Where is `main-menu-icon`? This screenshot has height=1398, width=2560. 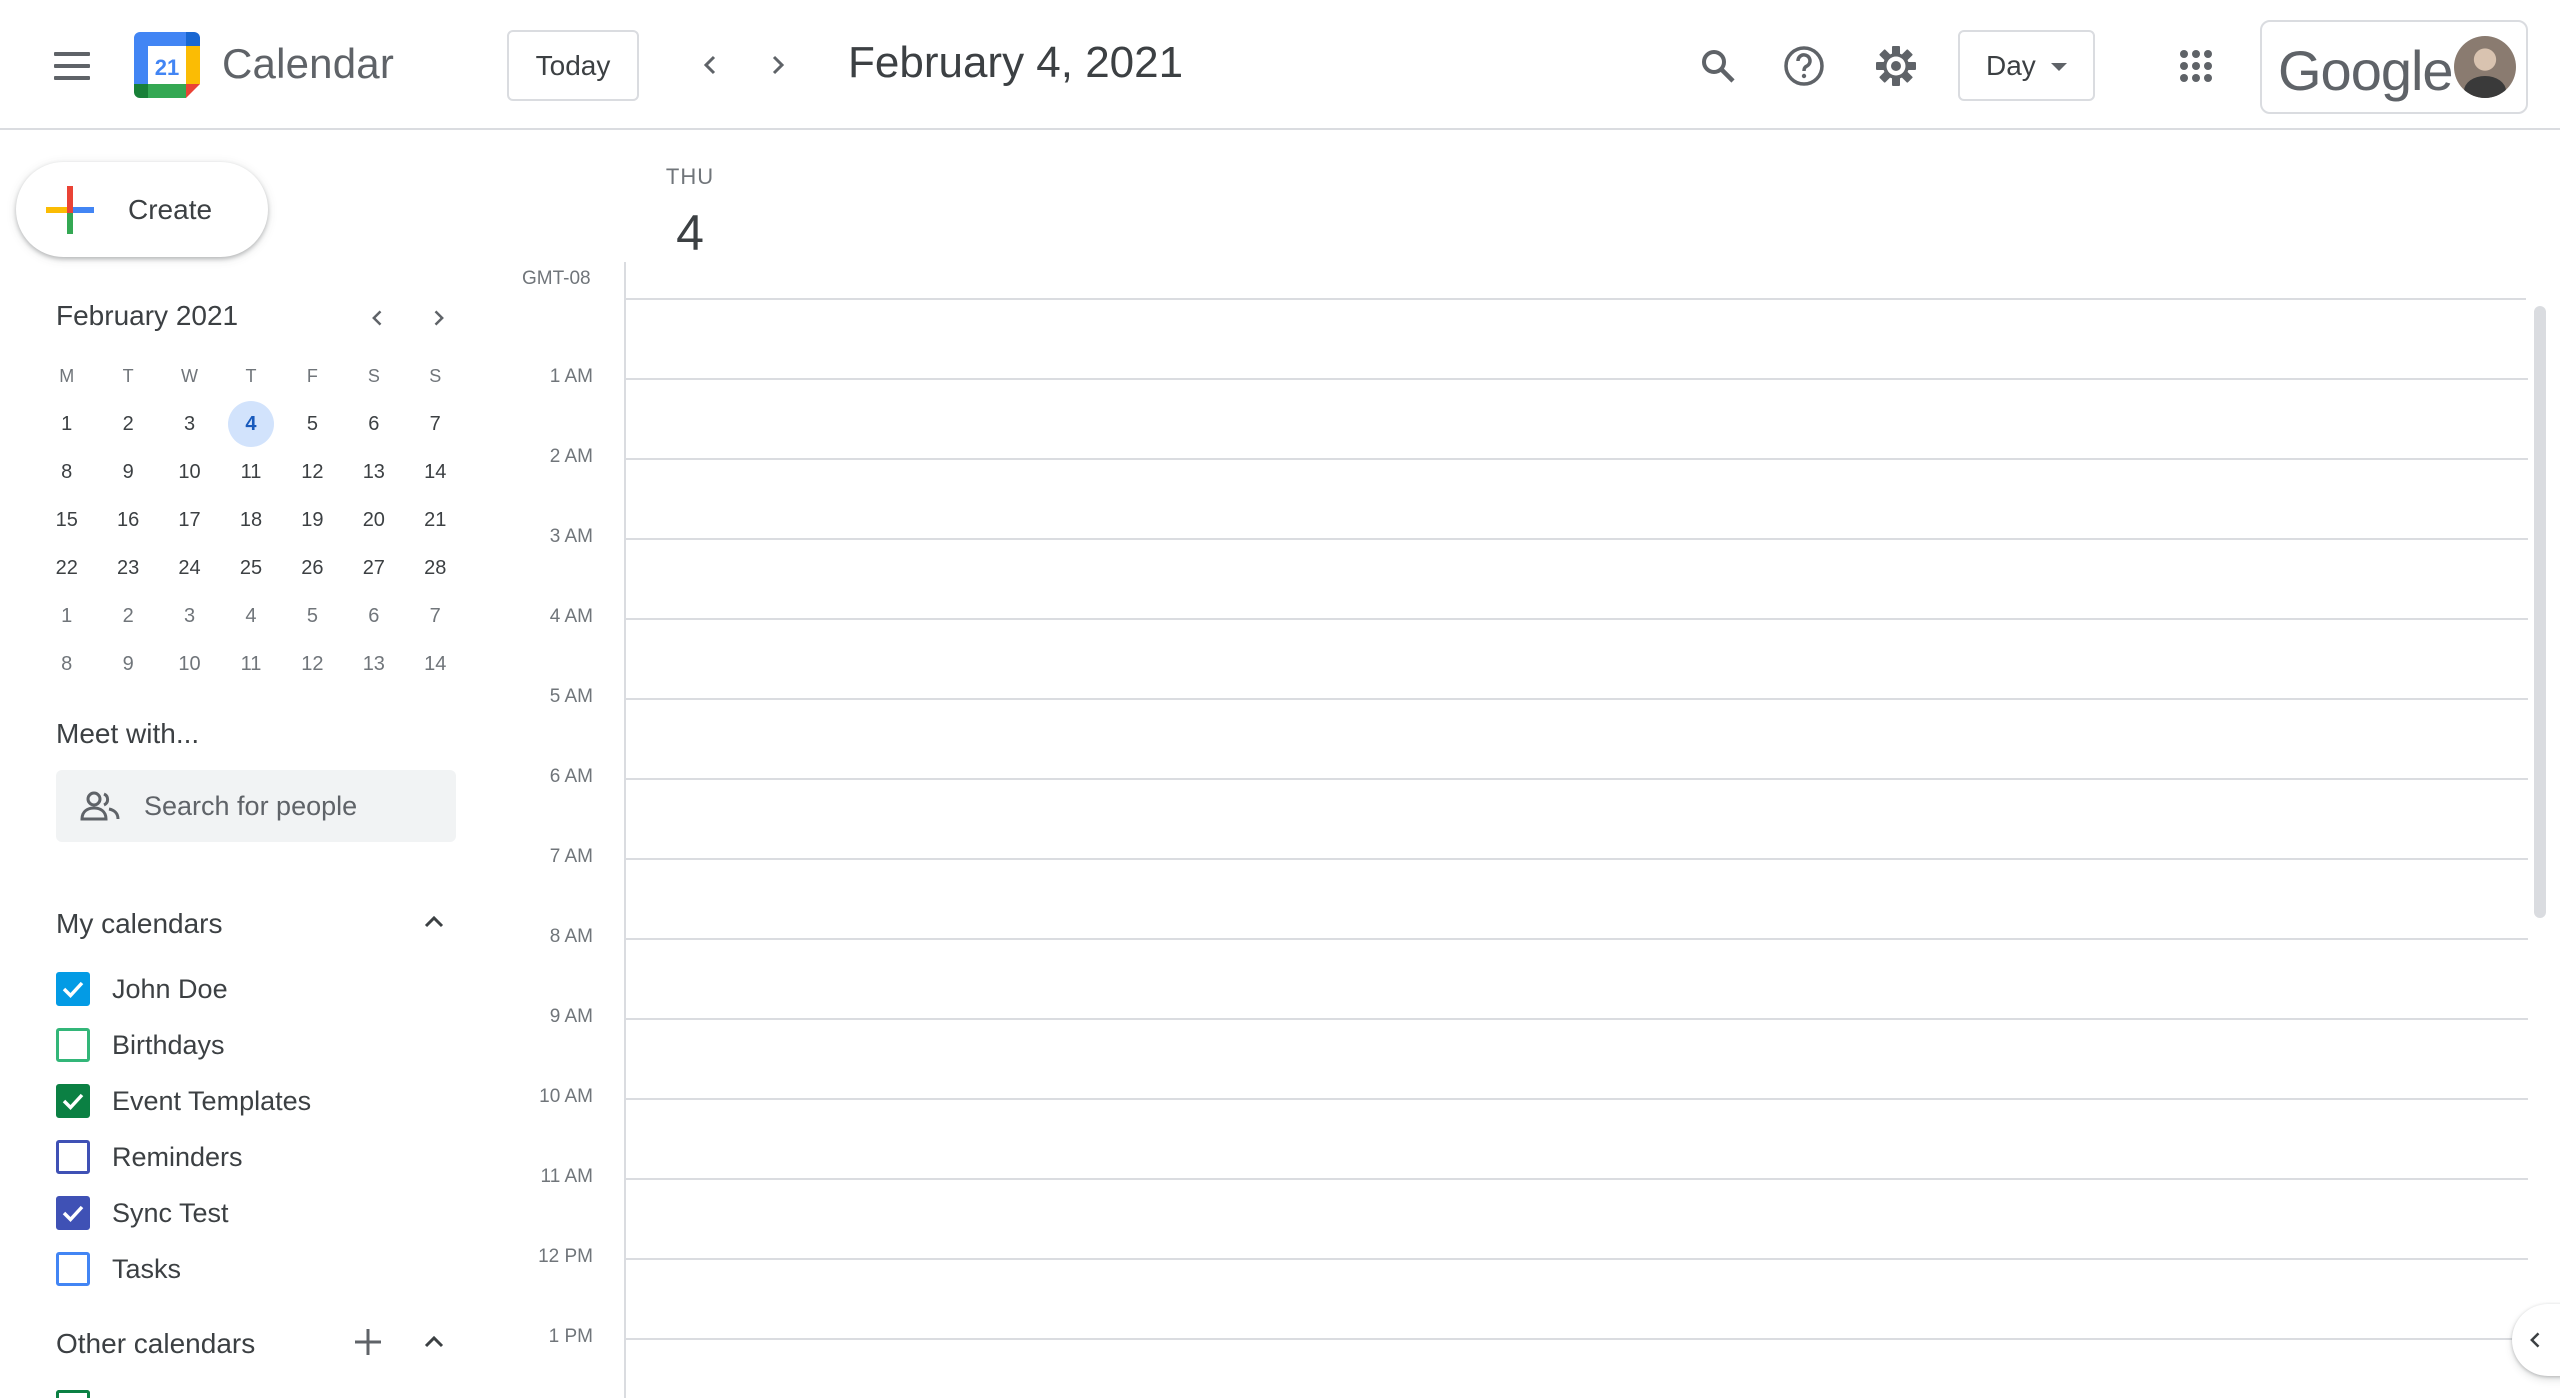
main-menu-icon is located at coordinates (72, 66).